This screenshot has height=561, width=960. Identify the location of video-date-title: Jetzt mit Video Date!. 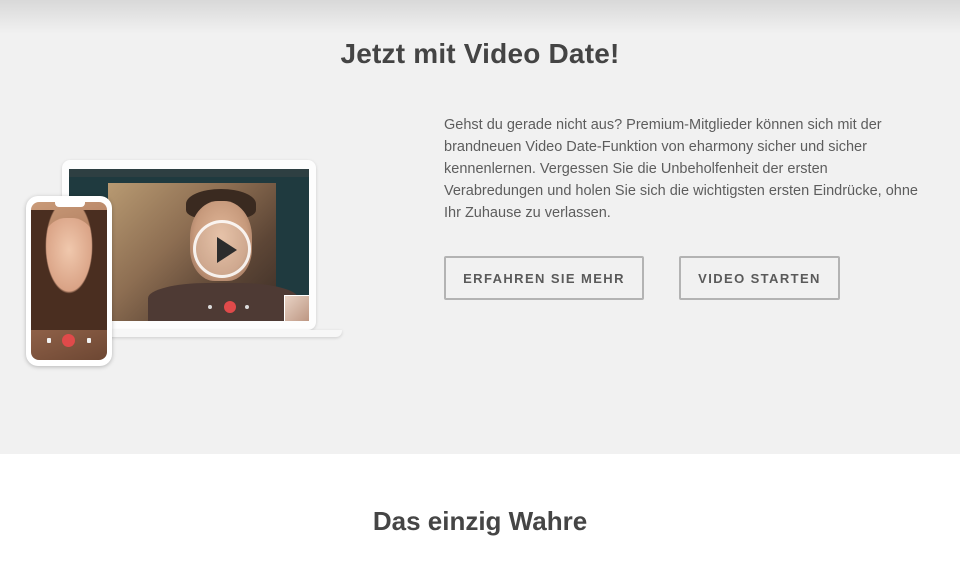
(480, 53).